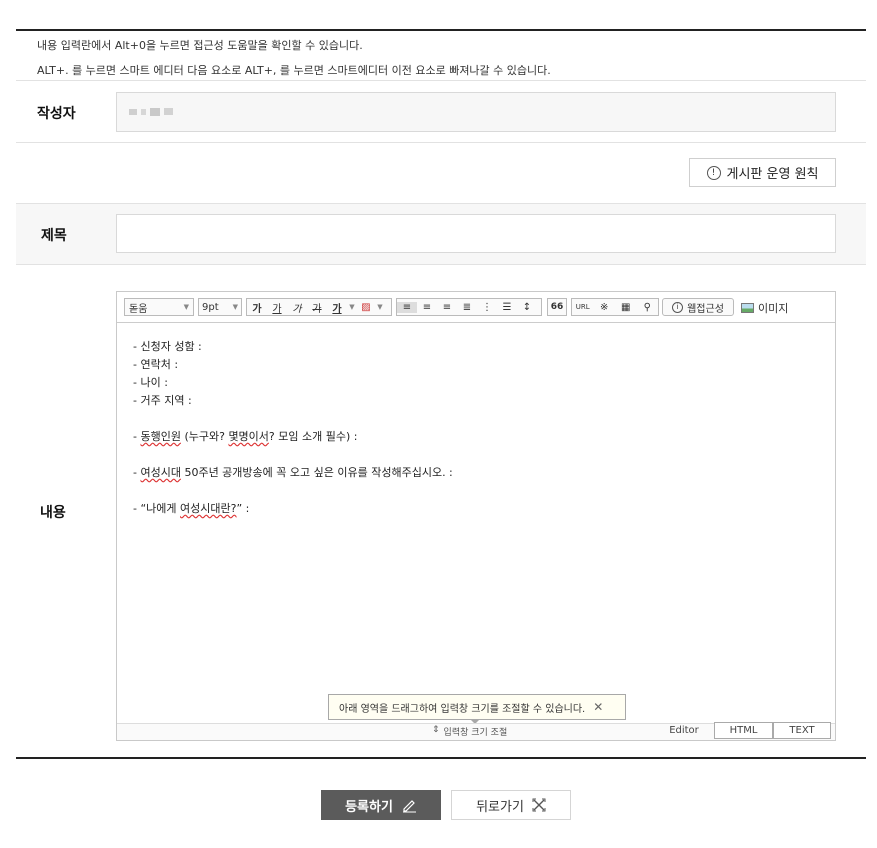 The height and width of the screenshot is (848, 877). I want to click on link-button: URL, so click(583, 307).